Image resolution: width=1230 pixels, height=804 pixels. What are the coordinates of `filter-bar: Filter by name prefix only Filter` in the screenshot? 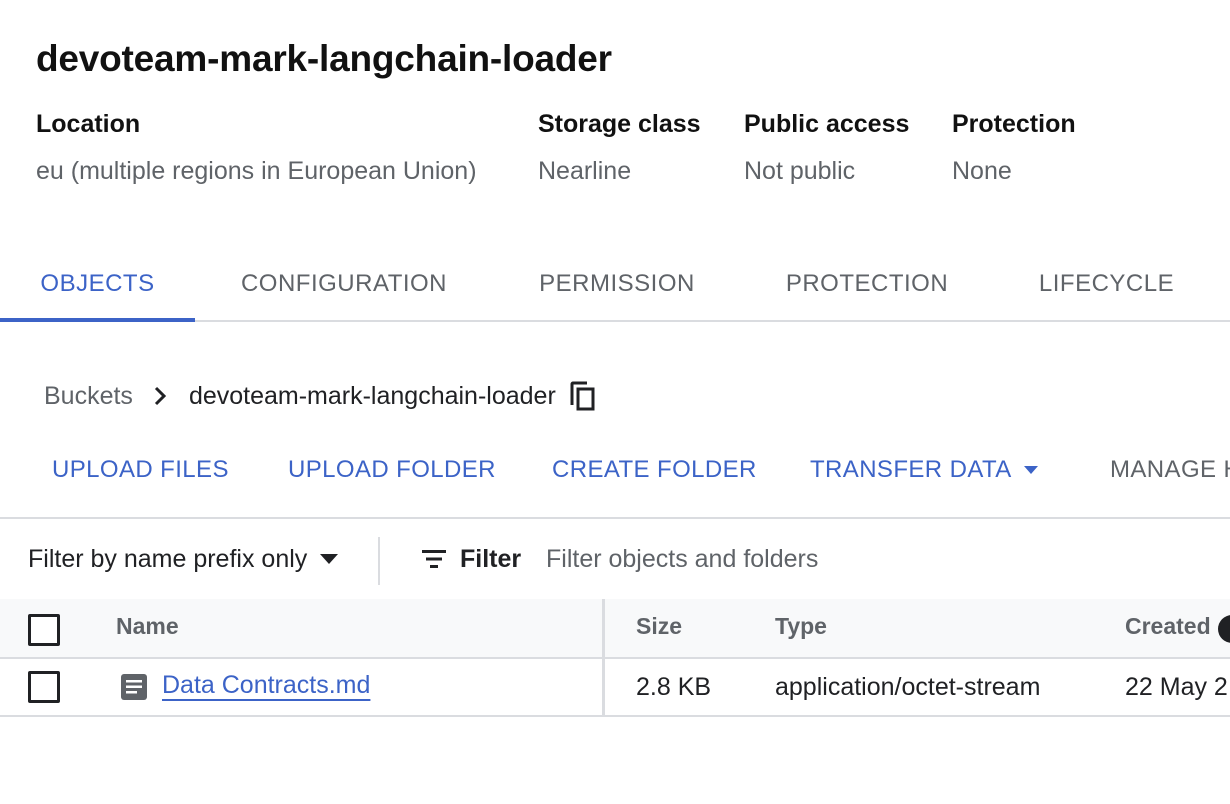 It's located at (615, 559).